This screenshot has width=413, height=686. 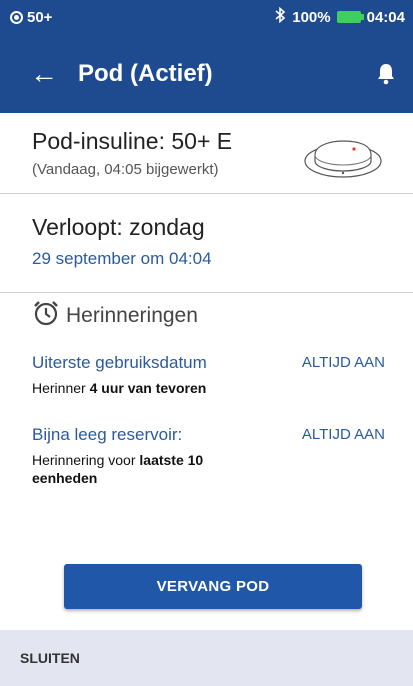 What do you see at coordinates (386, 74) in the screenshot?
I see `bell-icon` at bounding box center [386, 74].